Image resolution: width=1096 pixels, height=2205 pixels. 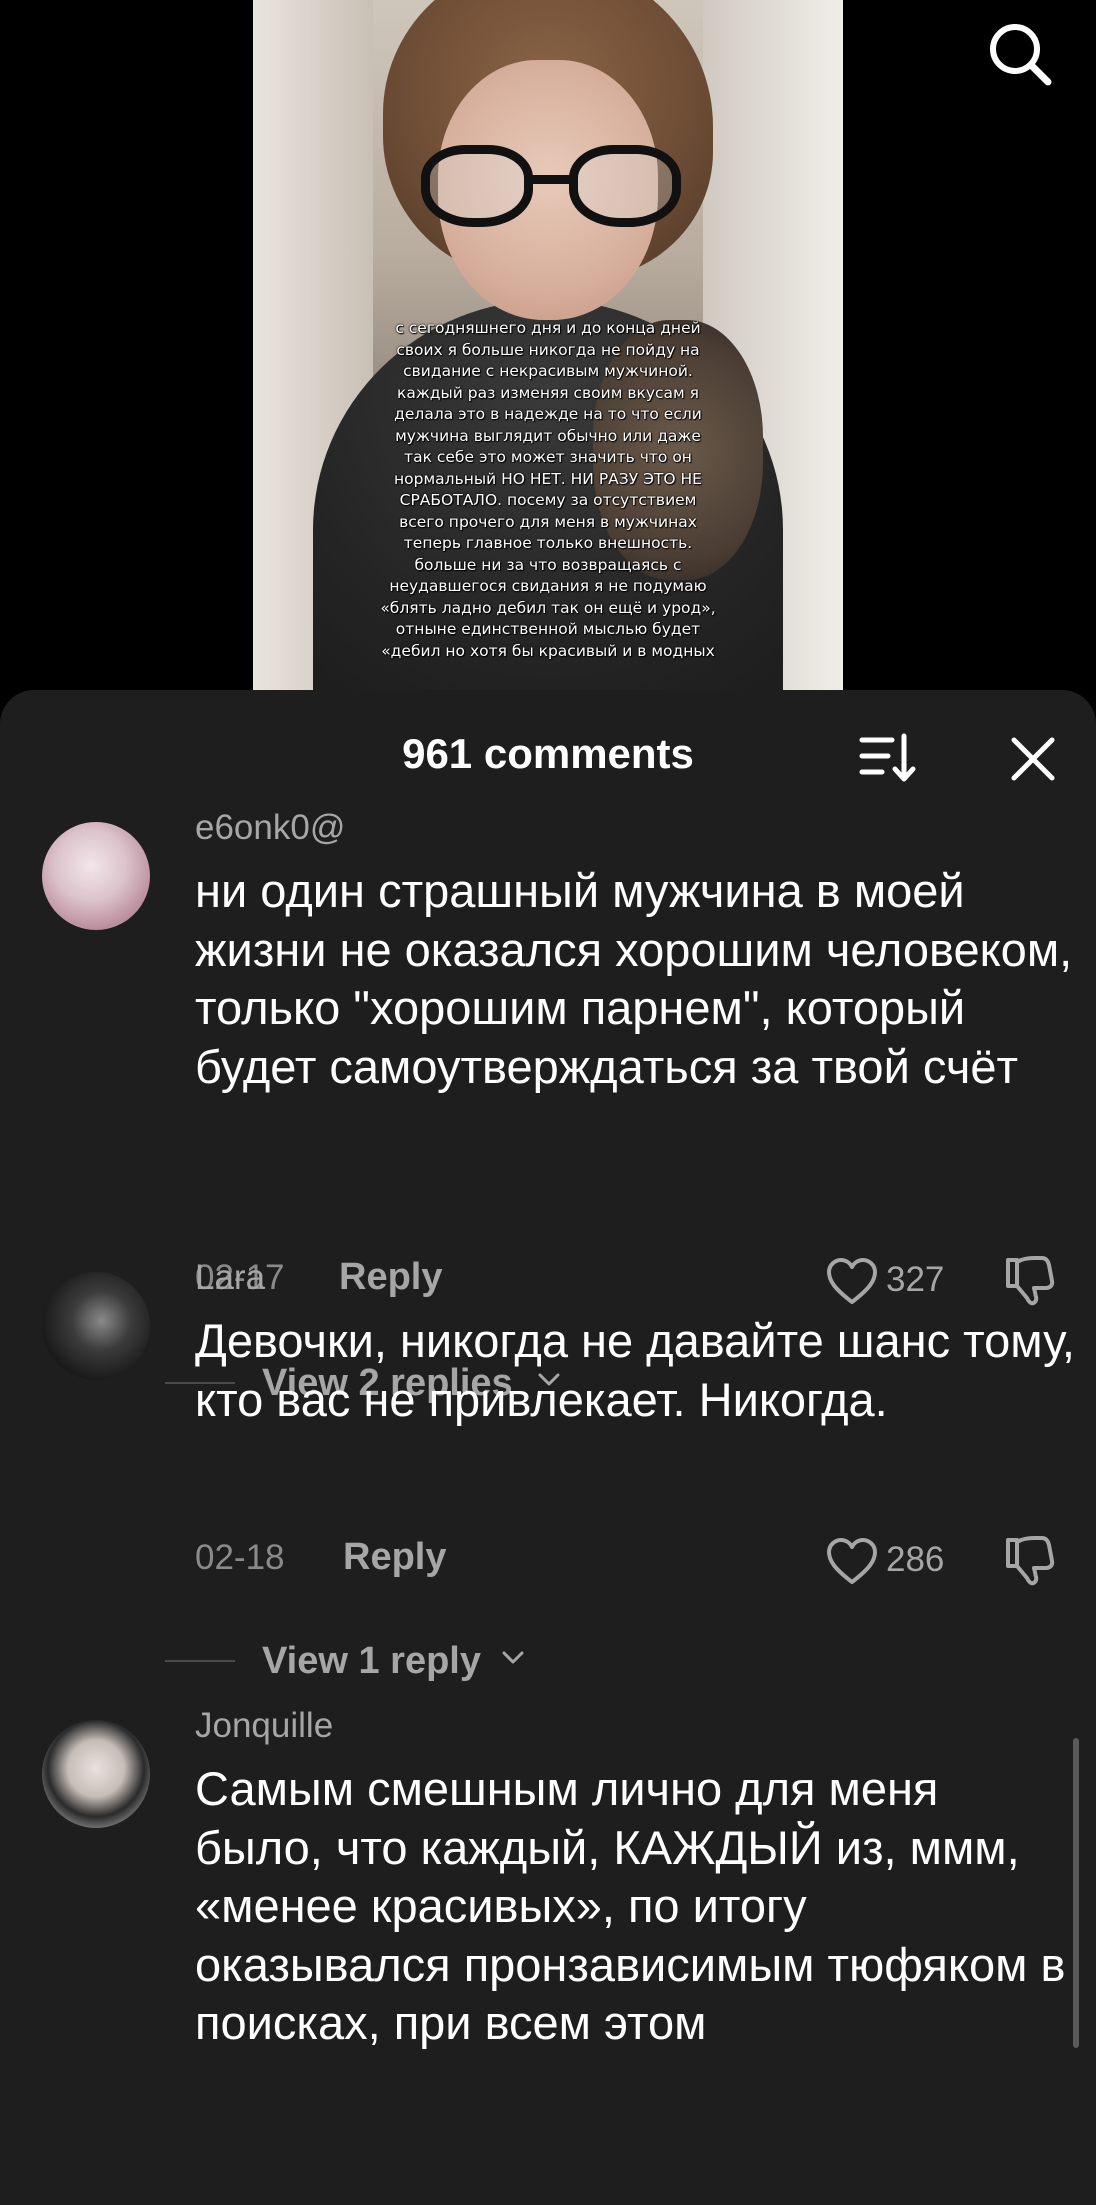 What do you see at coordinates (551, 190) in the screenshot?
I see `video-figure-glasses` at bounding box center [551, 190].